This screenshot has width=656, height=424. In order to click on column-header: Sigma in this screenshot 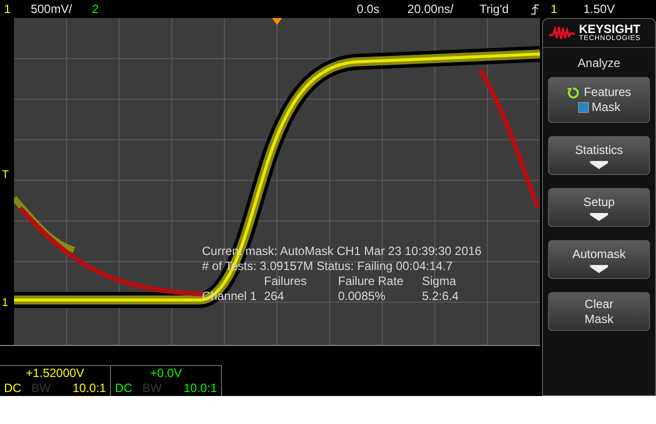, I will do `click(440, 281)`.